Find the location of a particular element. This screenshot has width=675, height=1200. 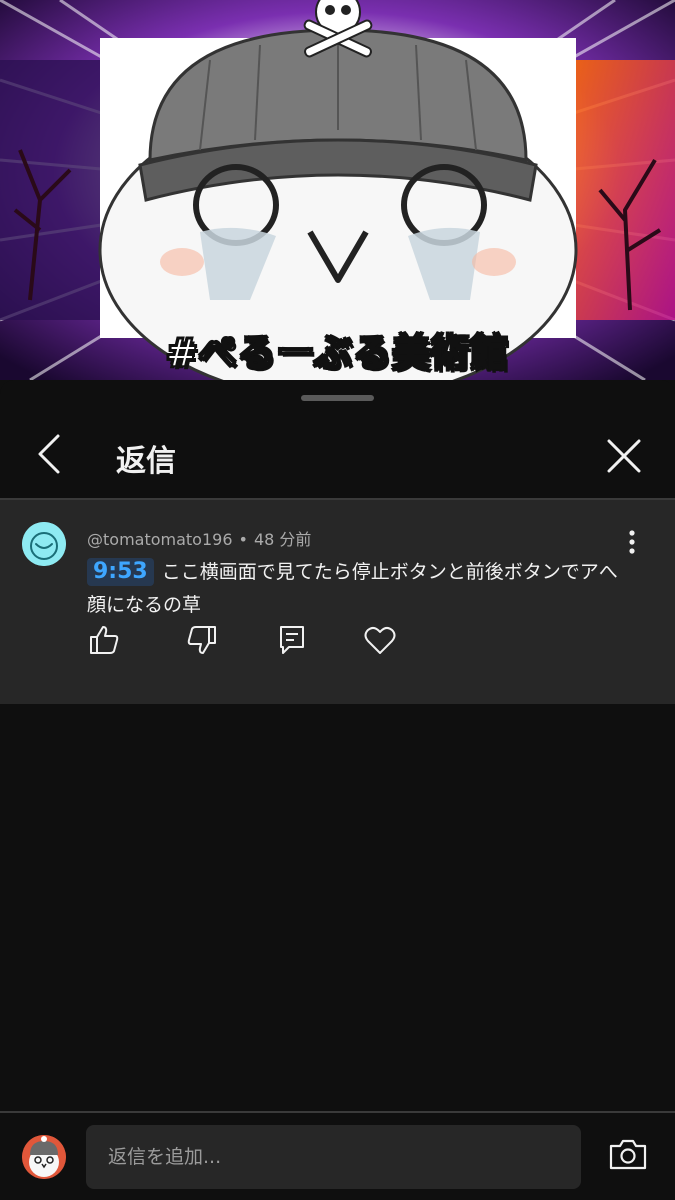

reply-button is located at coordinates (292, 640).